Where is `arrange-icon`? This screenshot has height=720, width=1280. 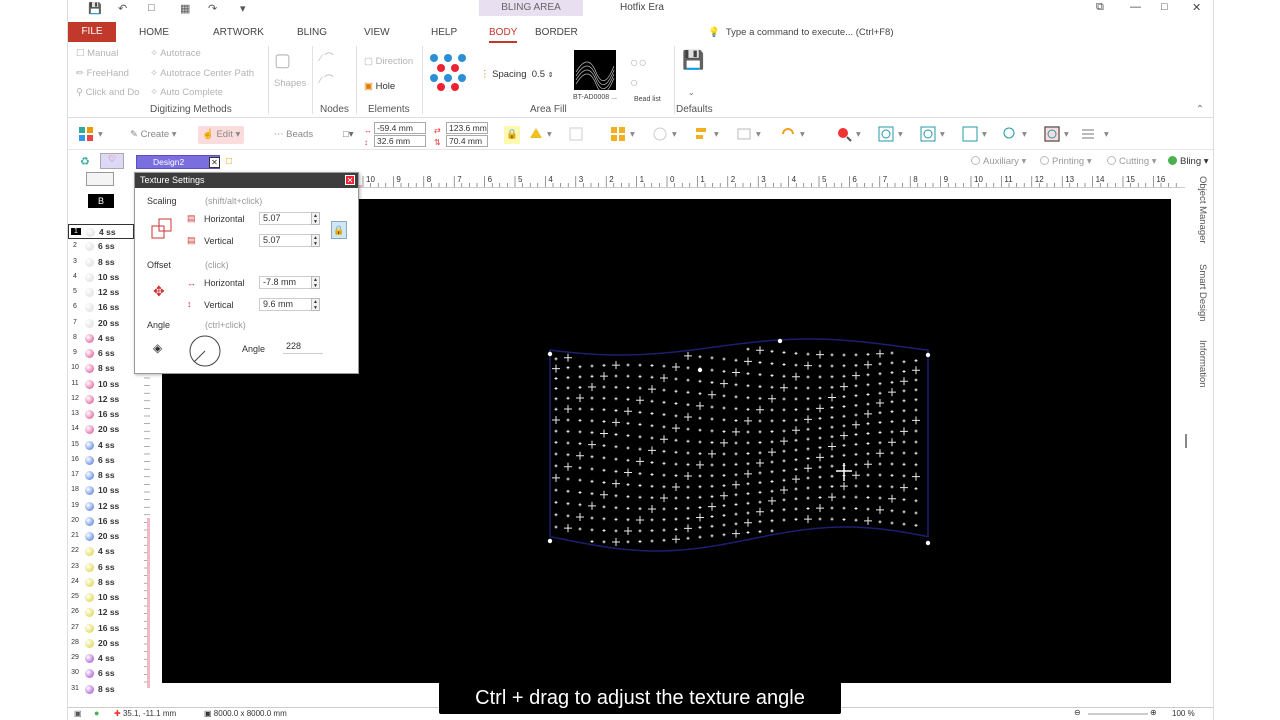
arrange-icon is located at coordinates (618, 134).